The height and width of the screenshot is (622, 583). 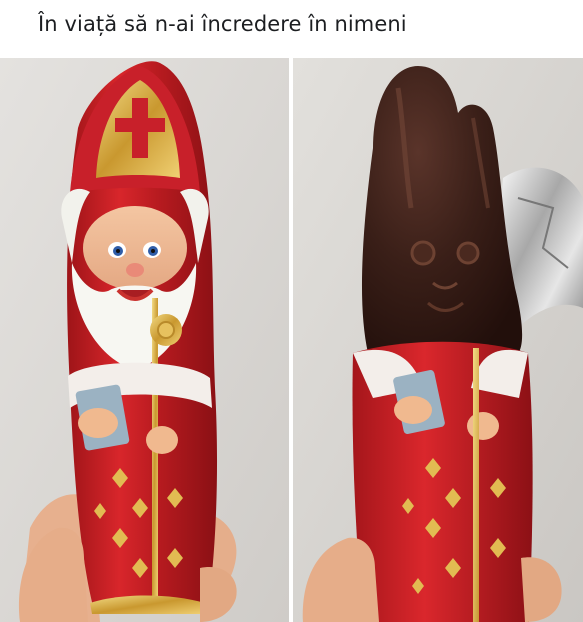 I want to click on caption-bar: În viață să n-ai încredere în nimeni, so click(x=291, y=29).